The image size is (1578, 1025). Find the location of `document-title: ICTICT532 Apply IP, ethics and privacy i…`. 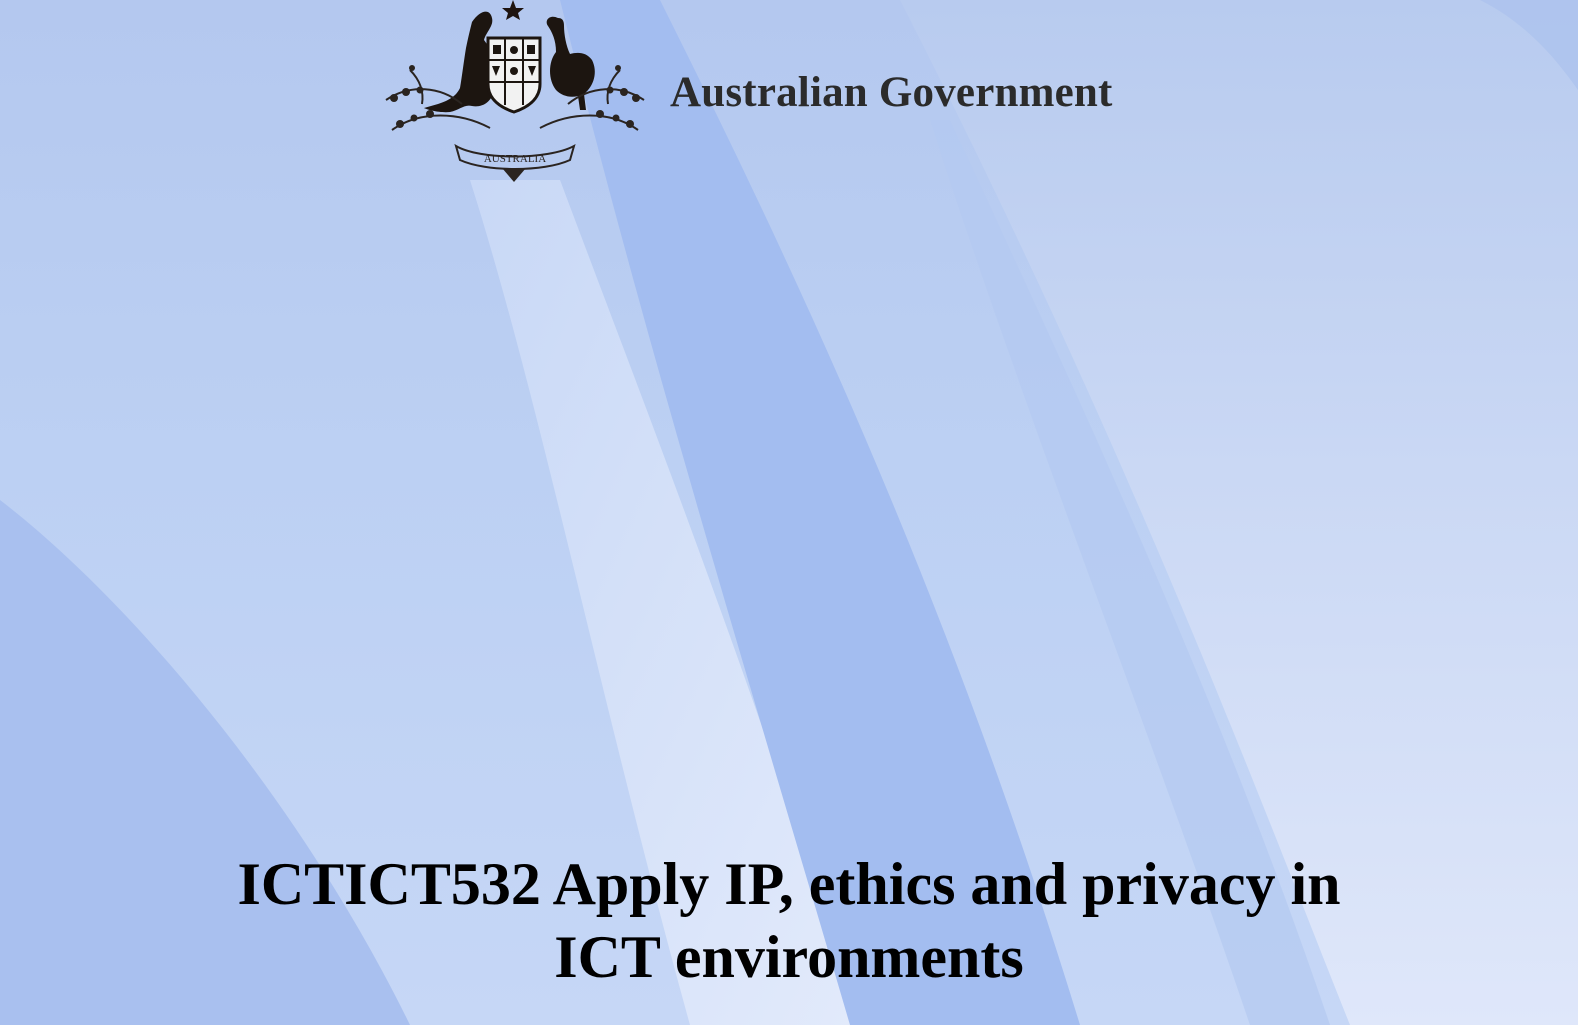

document-title: ICTICT532 Apply IP, ethics and privacy i… is located at coordinates (789, 921).